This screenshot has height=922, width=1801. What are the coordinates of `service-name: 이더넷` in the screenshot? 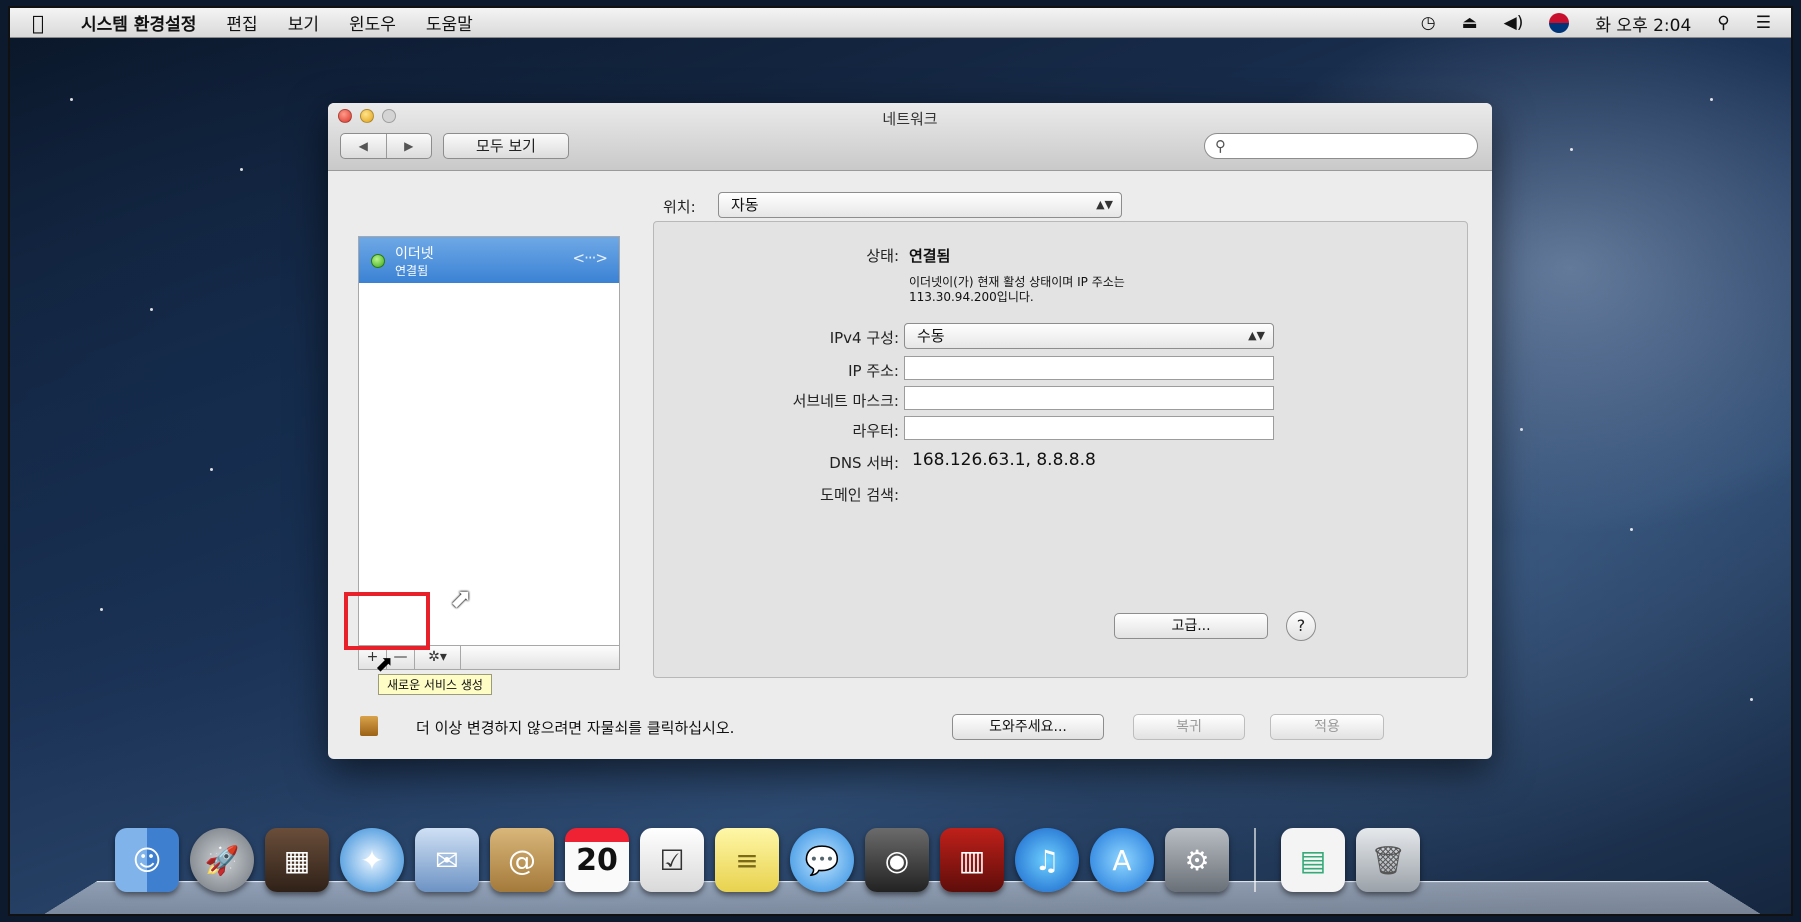 It's located at (414, 254).